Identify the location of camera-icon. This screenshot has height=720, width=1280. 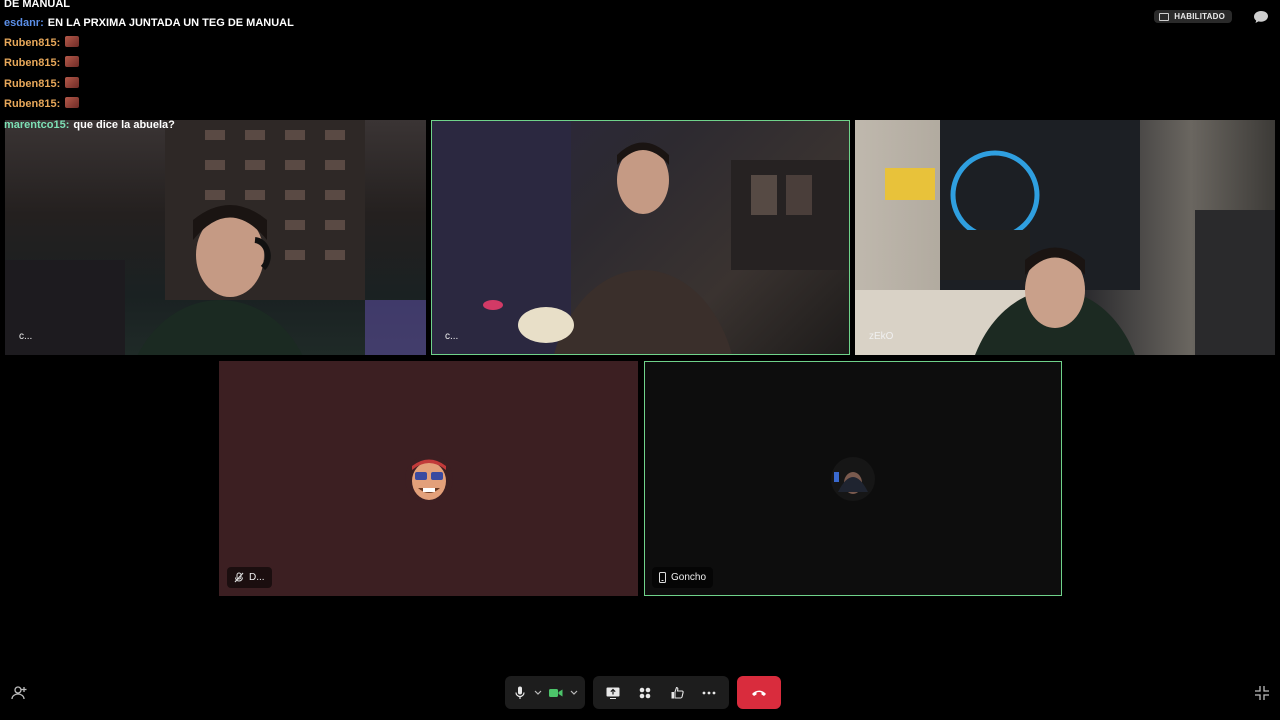
(556, 692).